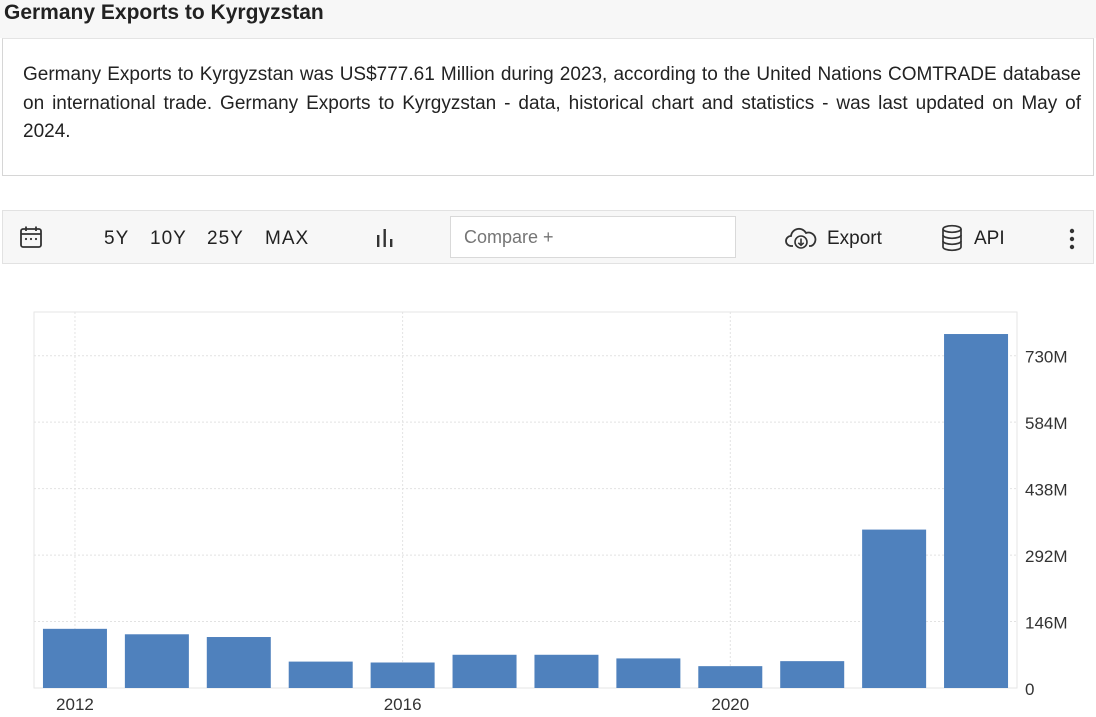 The height and width of the screenshot is (717, 1096). I want to click on bar-2017, so click(484, 671).